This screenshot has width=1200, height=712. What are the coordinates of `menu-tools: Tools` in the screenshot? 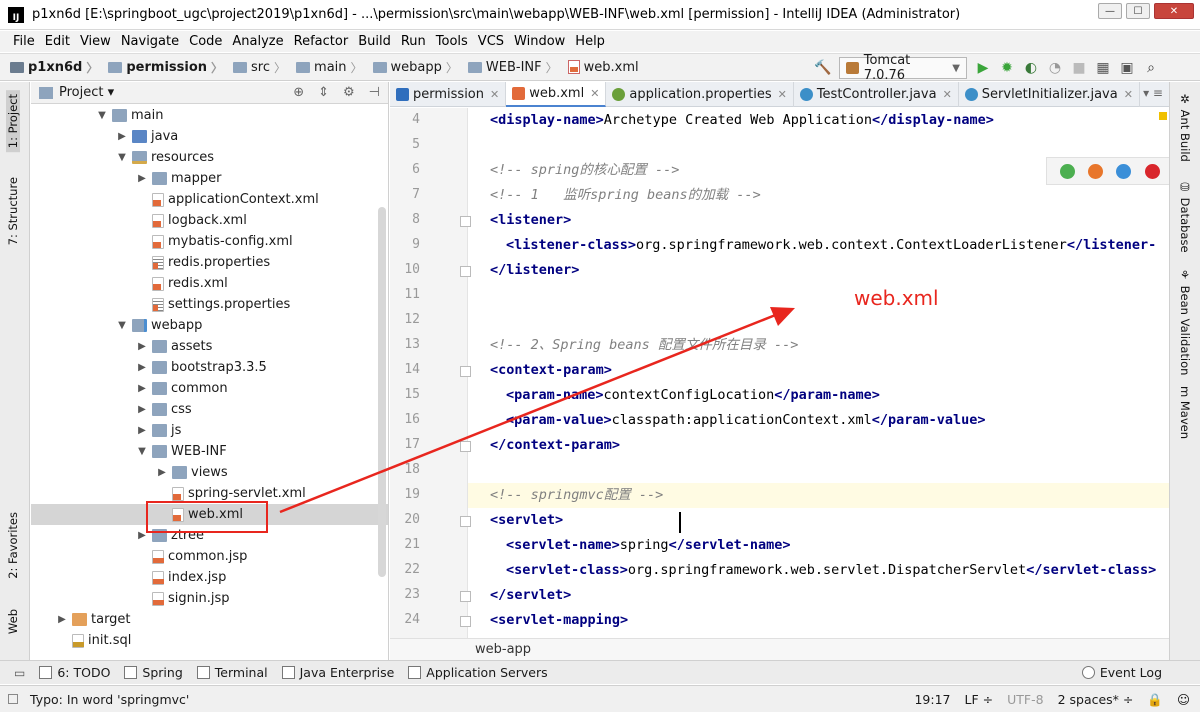 It's located at (452, 41).